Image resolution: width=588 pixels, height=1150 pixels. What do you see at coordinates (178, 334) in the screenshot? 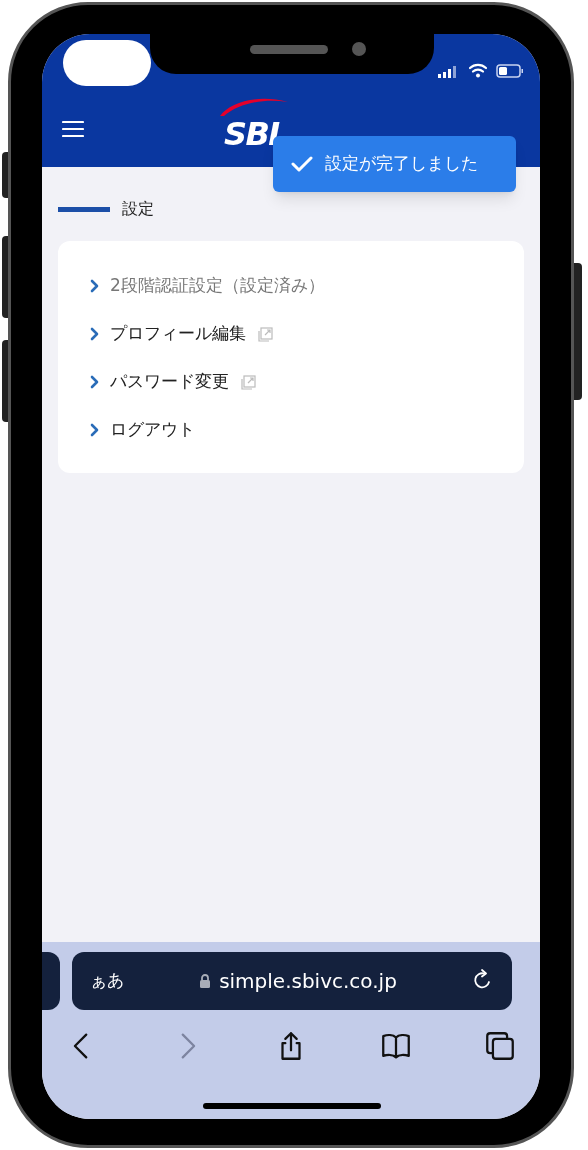
I see `menu-link: プロフィール編集` at bounding box center [178, 334].